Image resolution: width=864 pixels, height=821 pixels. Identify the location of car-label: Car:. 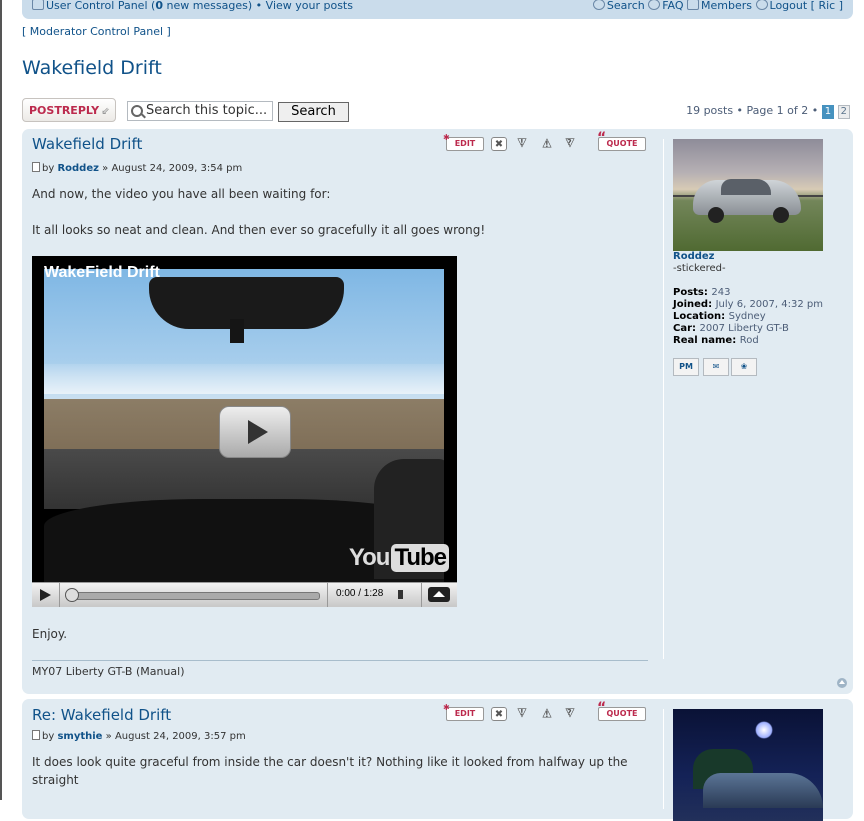
(685, 328).